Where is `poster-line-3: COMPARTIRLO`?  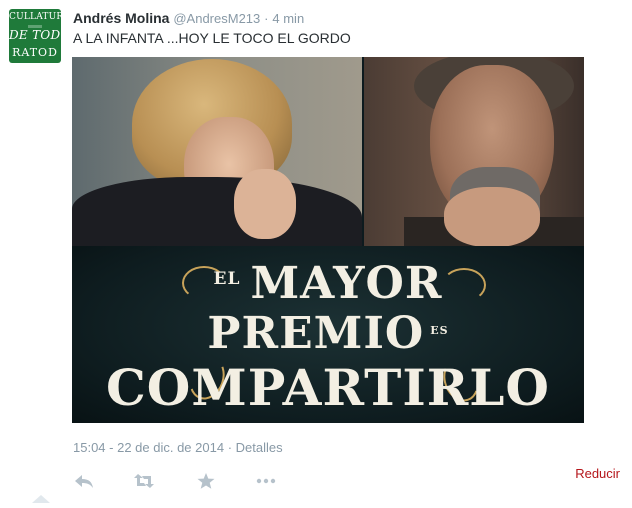
poster-line-3: COMPARTIRLO is located at coordinates (328, 387).